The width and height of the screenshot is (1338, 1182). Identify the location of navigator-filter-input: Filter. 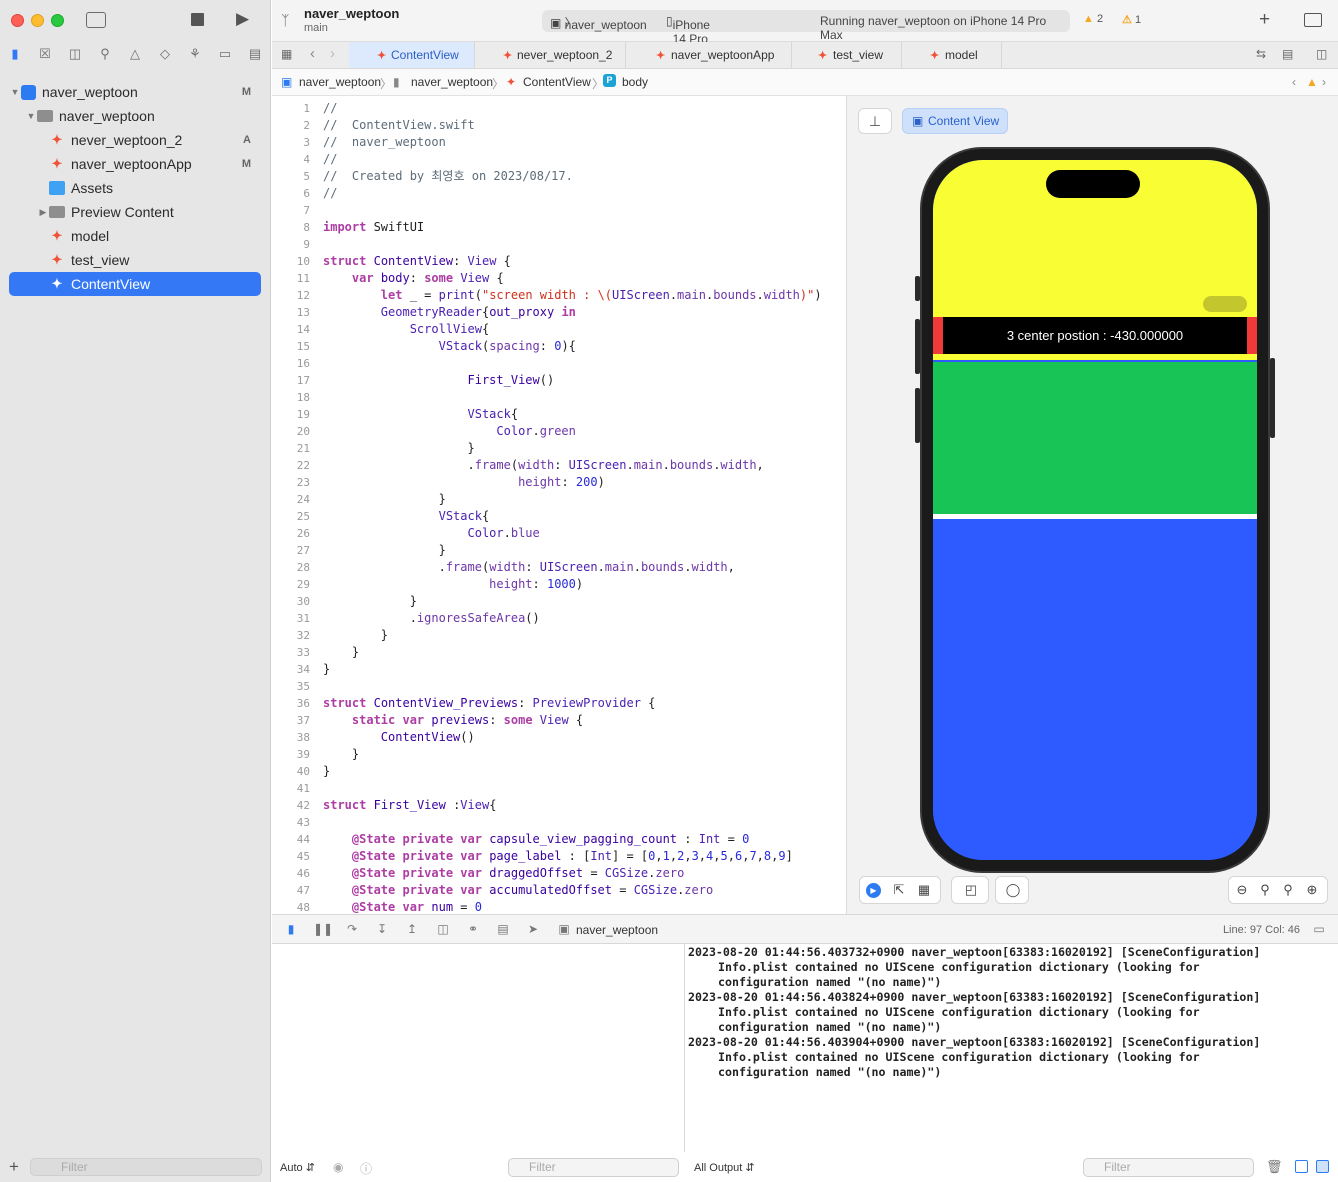
(146, 1167).